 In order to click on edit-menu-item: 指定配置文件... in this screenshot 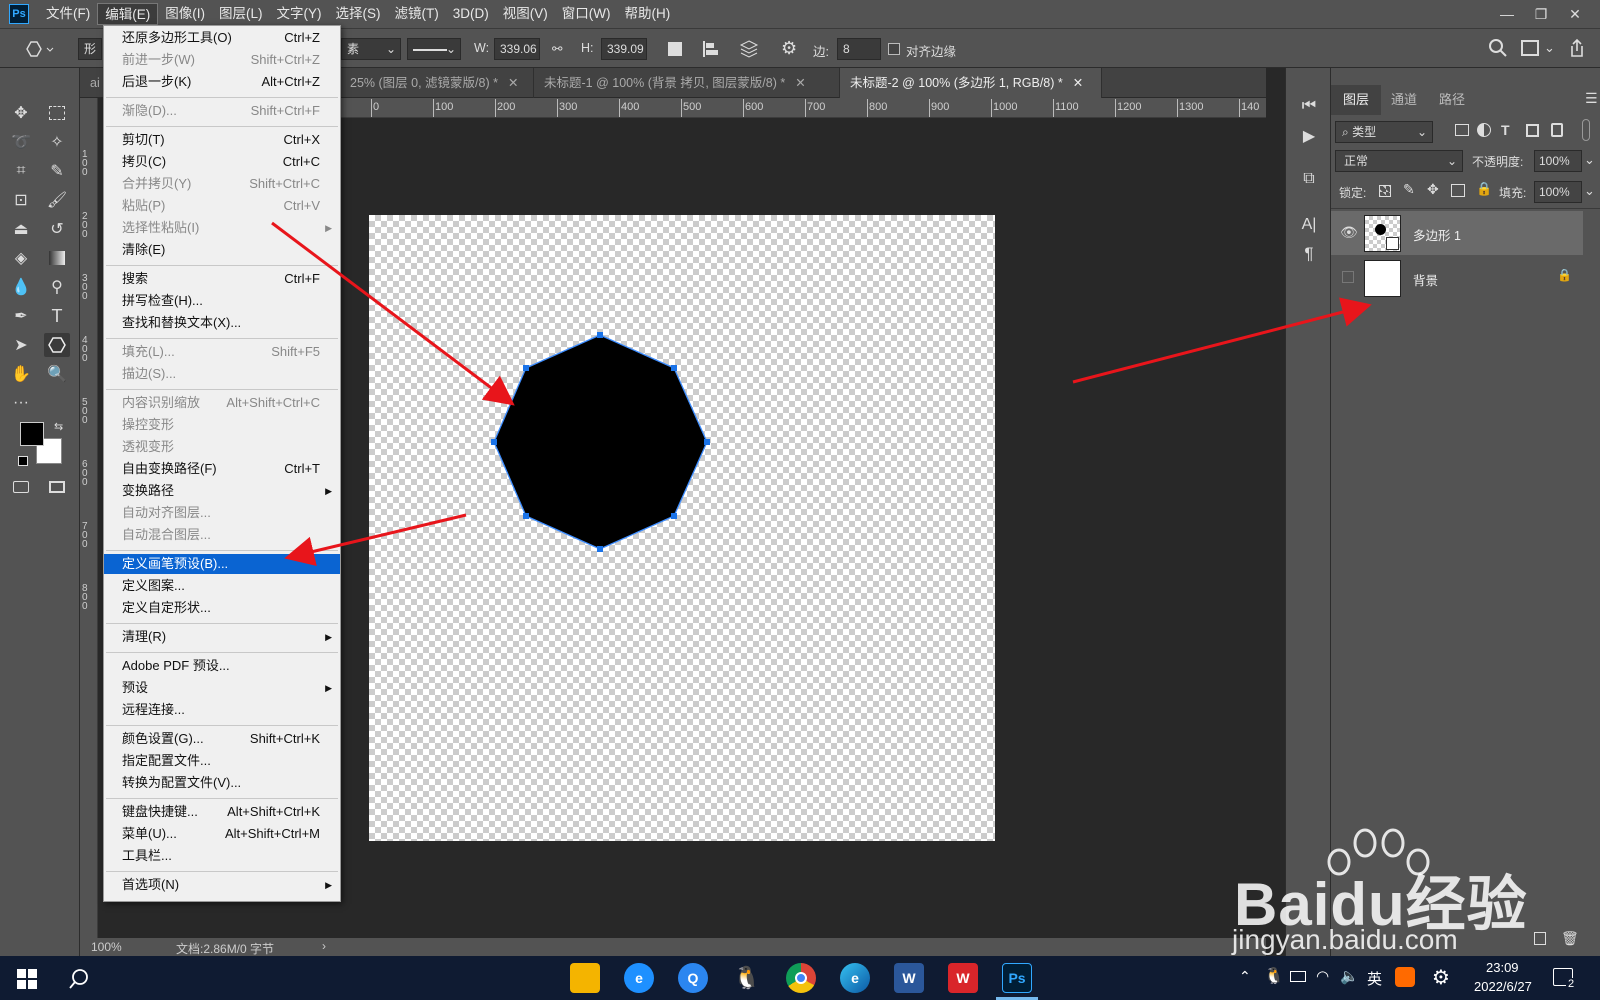, I will do `click(222, 761)`.